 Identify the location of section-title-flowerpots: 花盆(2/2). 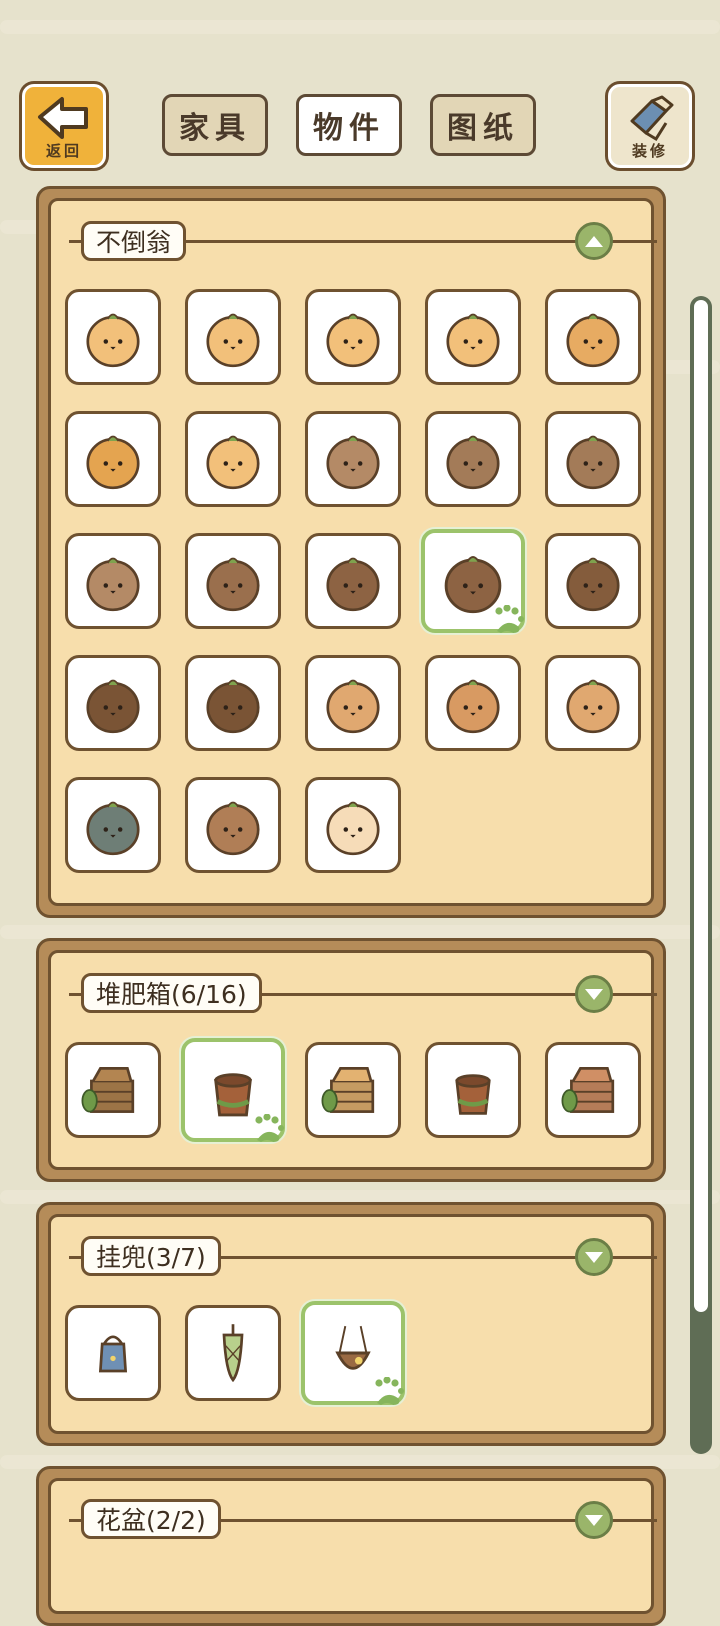
(151, 1519).